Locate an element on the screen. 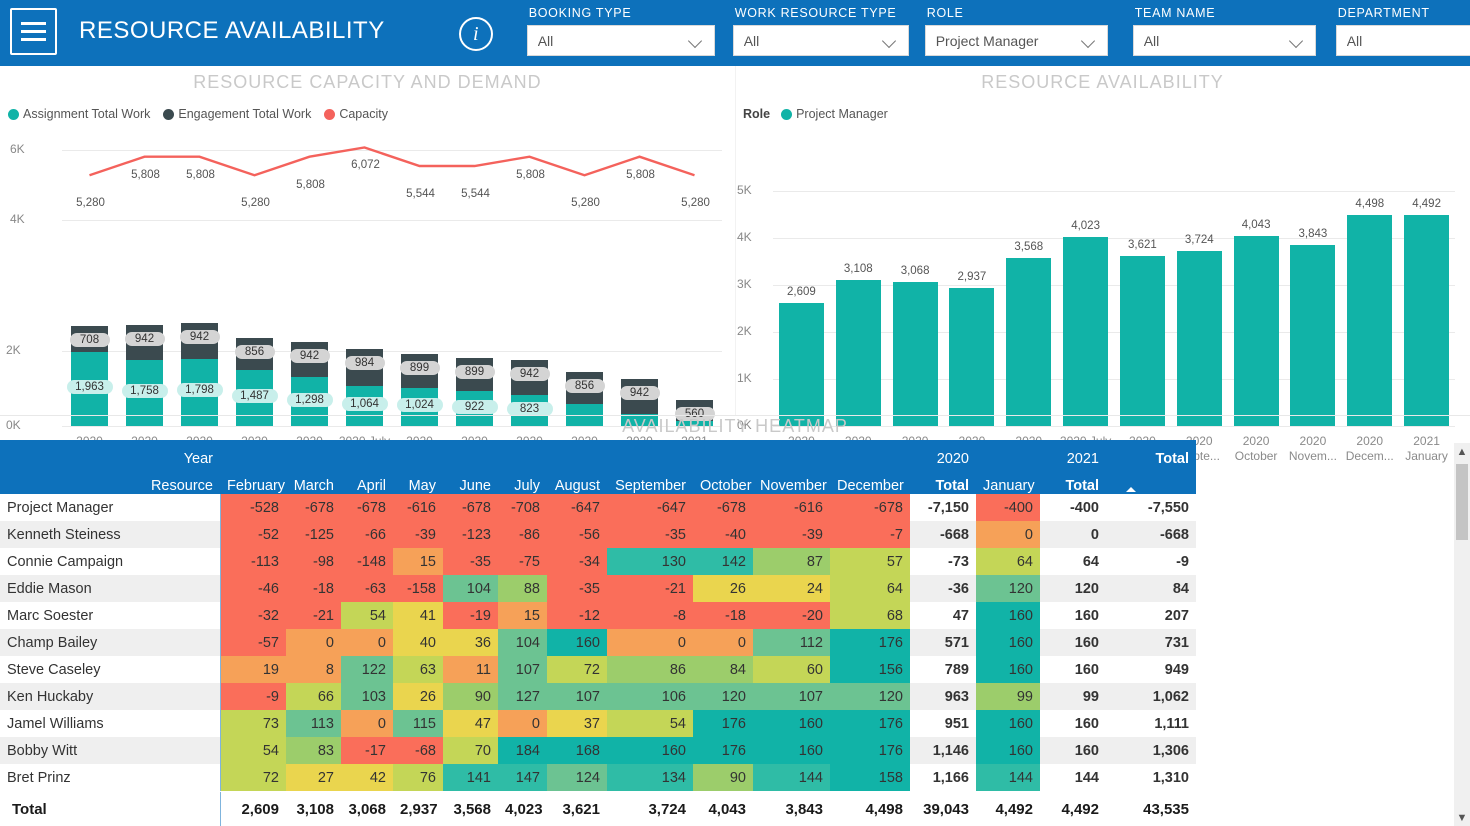  heat-cell: -21 is located at coordinates (650, 588).